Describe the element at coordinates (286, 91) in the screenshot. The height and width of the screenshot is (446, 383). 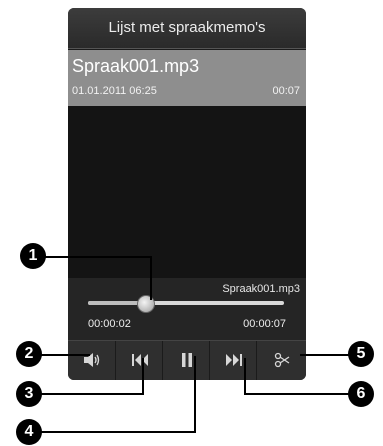
I see `memo-duration: 00:07` at that location.